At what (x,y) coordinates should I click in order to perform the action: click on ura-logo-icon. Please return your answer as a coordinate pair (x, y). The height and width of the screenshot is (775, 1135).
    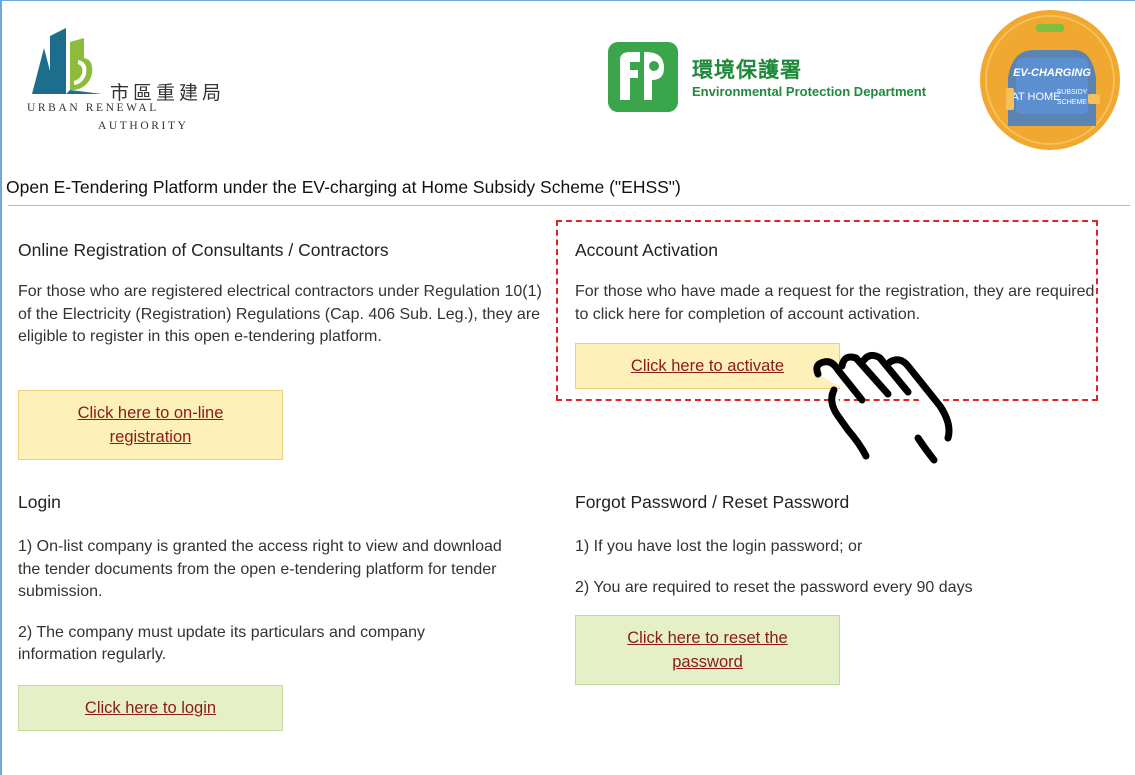
    Looking at the image, I should click on (67, 61).